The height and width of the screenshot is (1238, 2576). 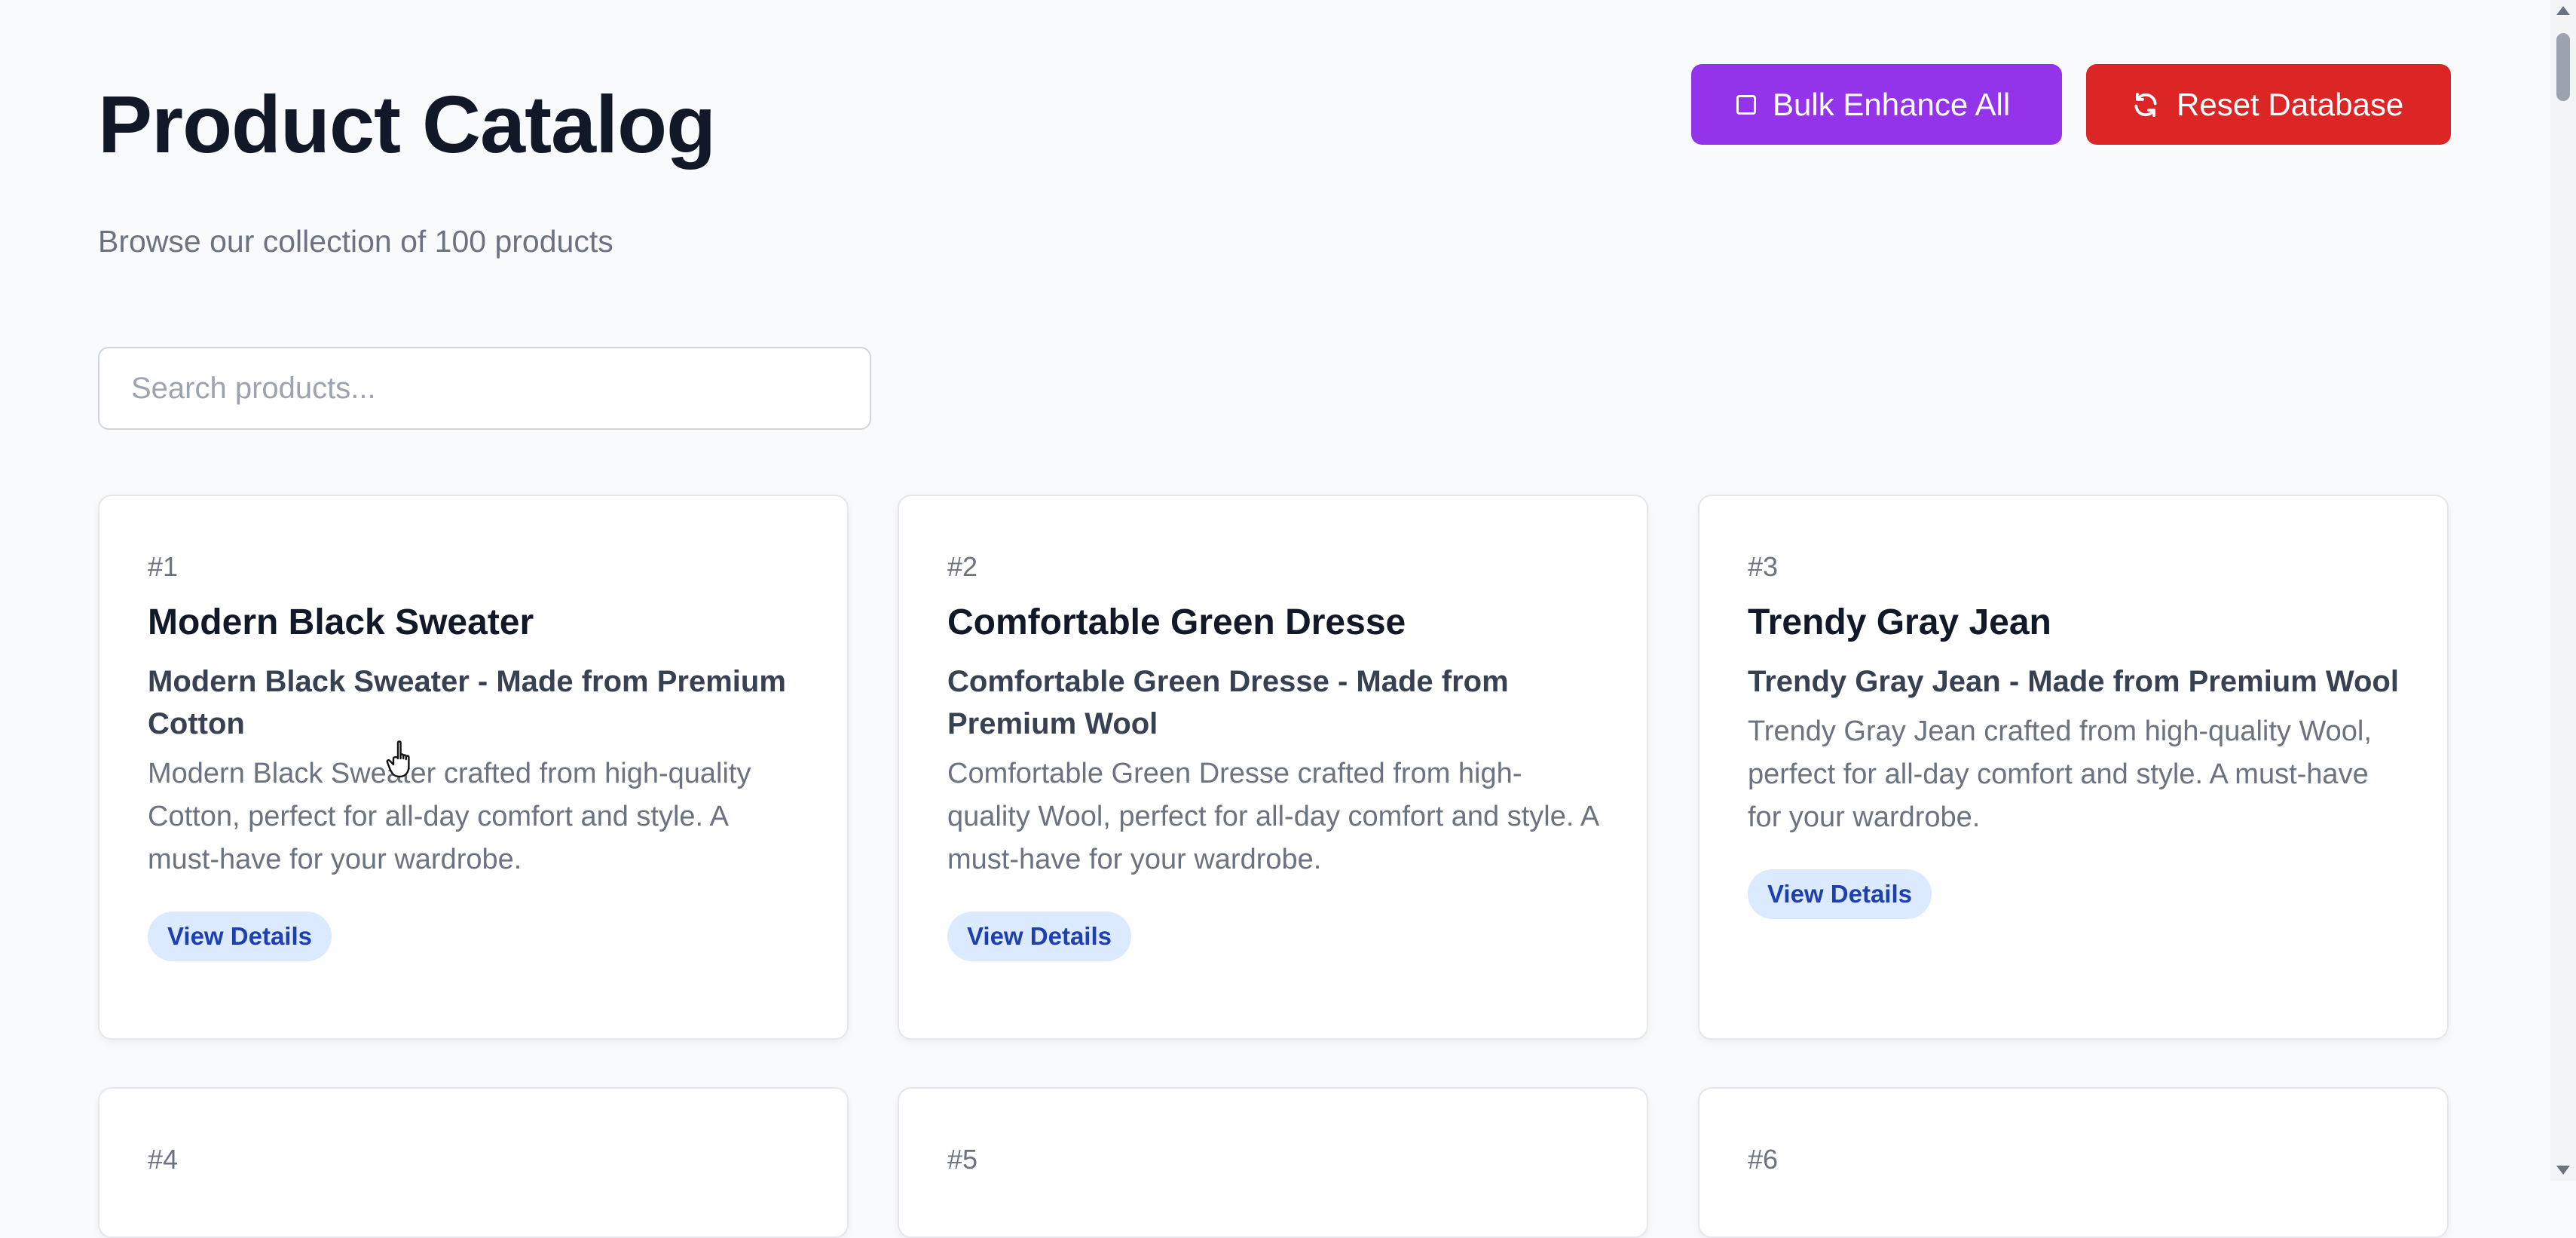 What do you see at coordinates (2563, 67) in the screenshot?
I see `scrollbar-thumb` at bounding box center [2563, 67].